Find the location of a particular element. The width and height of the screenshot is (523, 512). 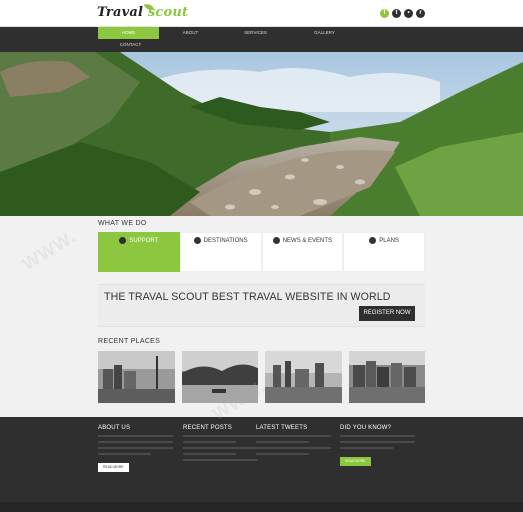

city-skyline-photo is located at coordinates (303, 377).